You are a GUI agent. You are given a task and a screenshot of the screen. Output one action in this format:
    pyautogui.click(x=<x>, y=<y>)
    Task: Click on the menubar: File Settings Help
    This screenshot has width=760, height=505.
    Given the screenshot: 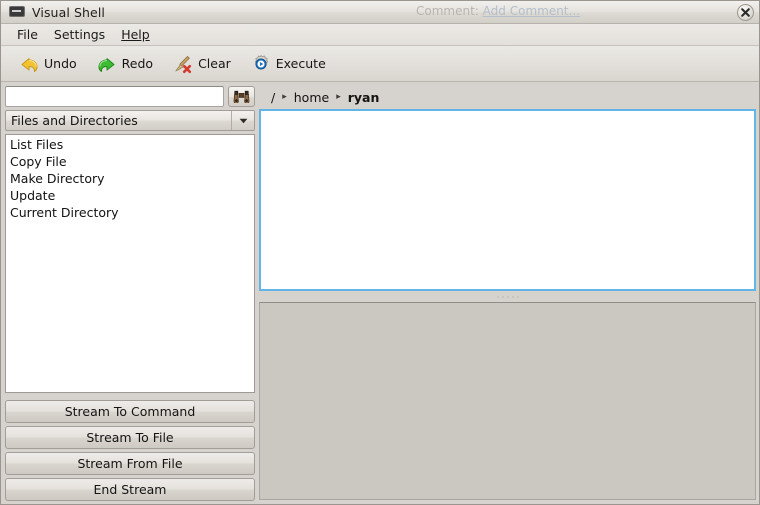 What is the action you would take?
    pyautogui.click(x=380, y=35)
    